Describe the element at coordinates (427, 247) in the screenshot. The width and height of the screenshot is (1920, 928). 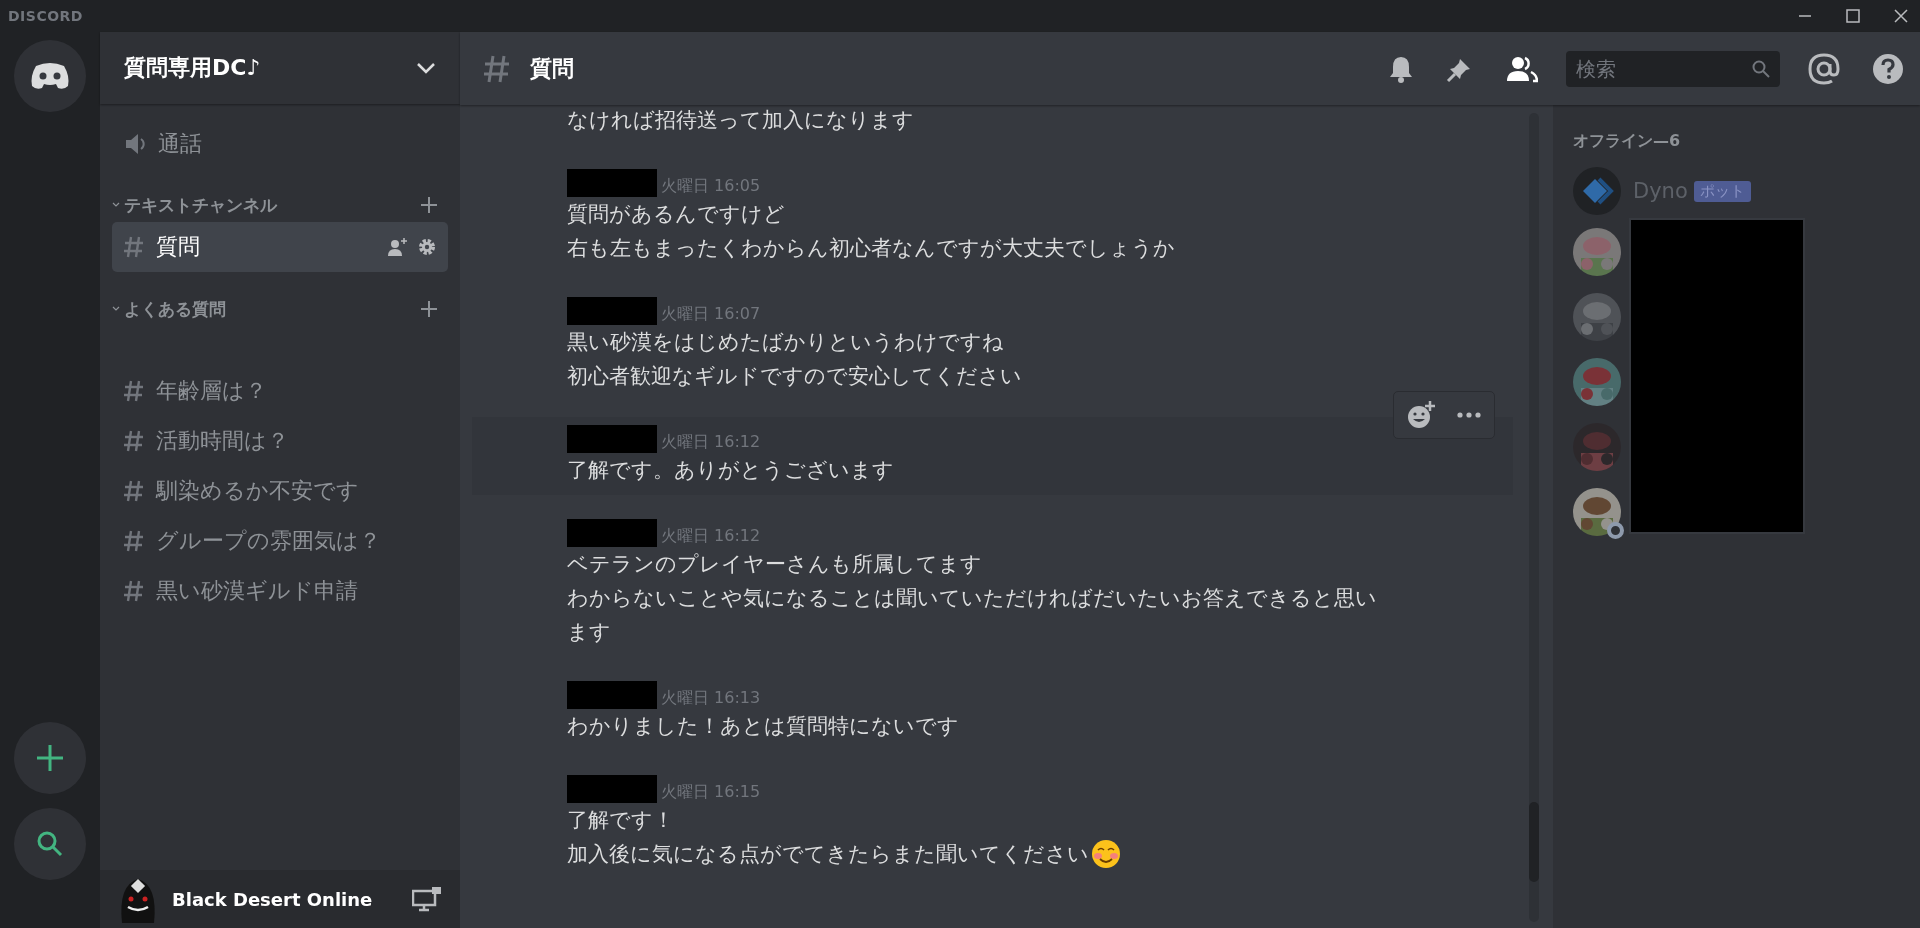
I see `settings-icon` at that location.